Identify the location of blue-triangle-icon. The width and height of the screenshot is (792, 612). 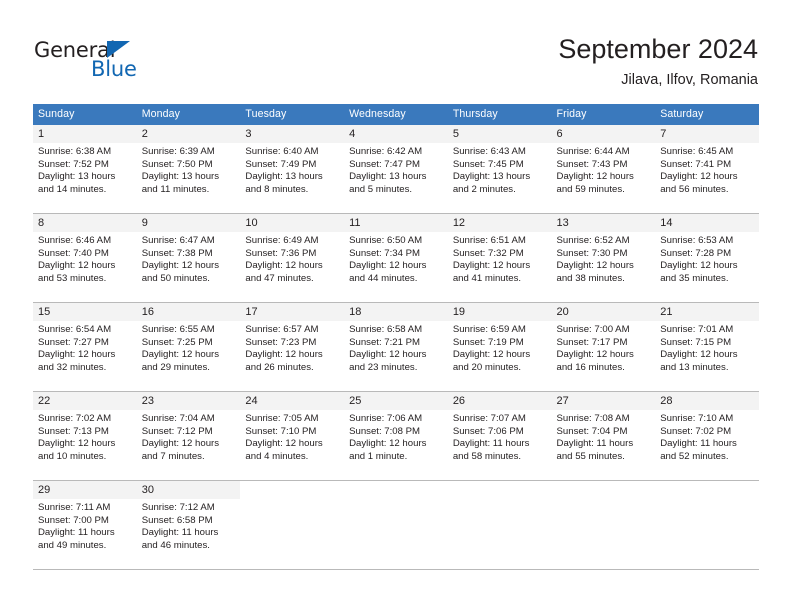
(118, 49).